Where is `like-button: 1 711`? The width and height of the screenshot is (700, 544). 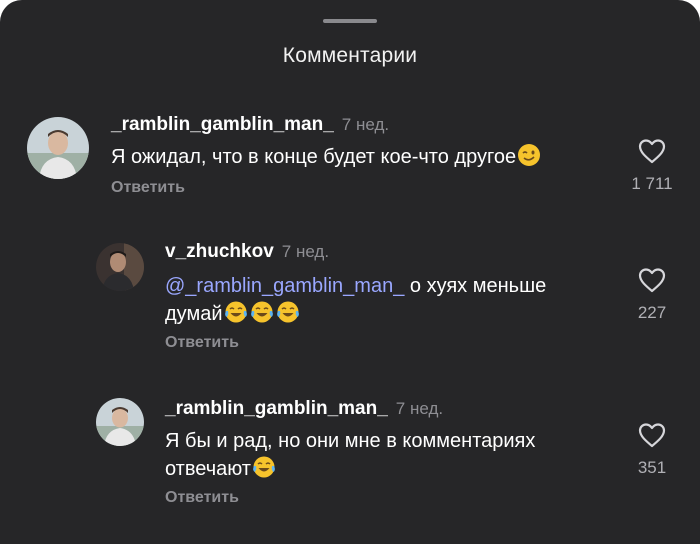 like-button: 1 711 is located at coordinates (652, 165).